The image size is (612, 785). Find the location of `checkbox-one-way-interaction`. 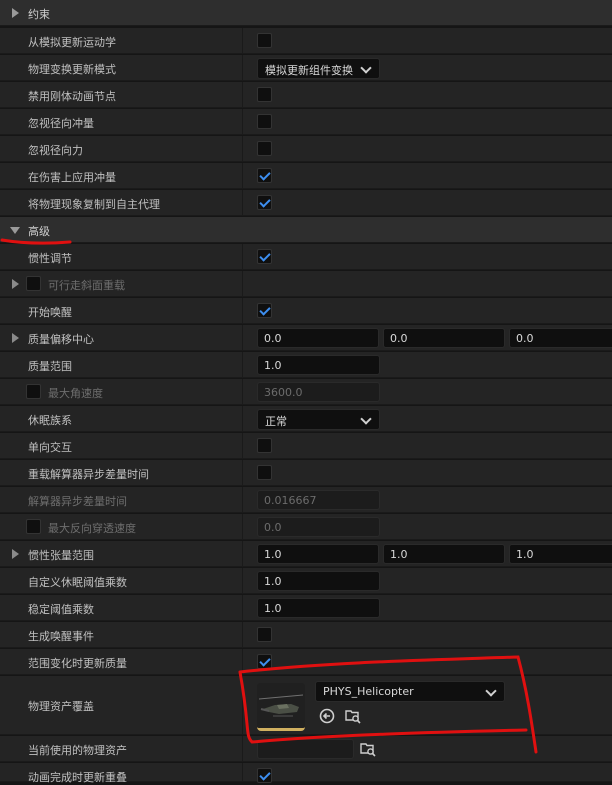

checkbox-one-way-interaction is located at coordinates (264, 445).